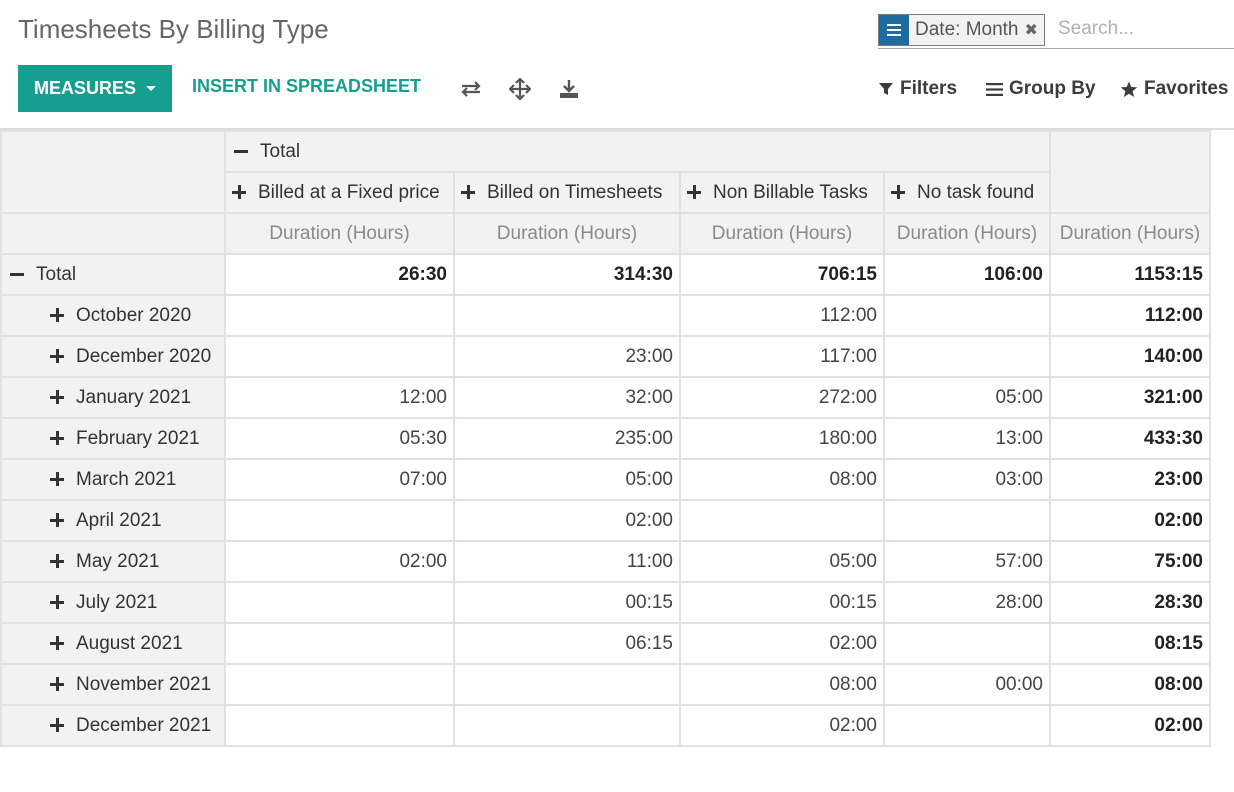  What do you see at coordinates (567, 438) in the screenshot?
I see `pivot-cell: 235:00` at bounding box center [567, 438].